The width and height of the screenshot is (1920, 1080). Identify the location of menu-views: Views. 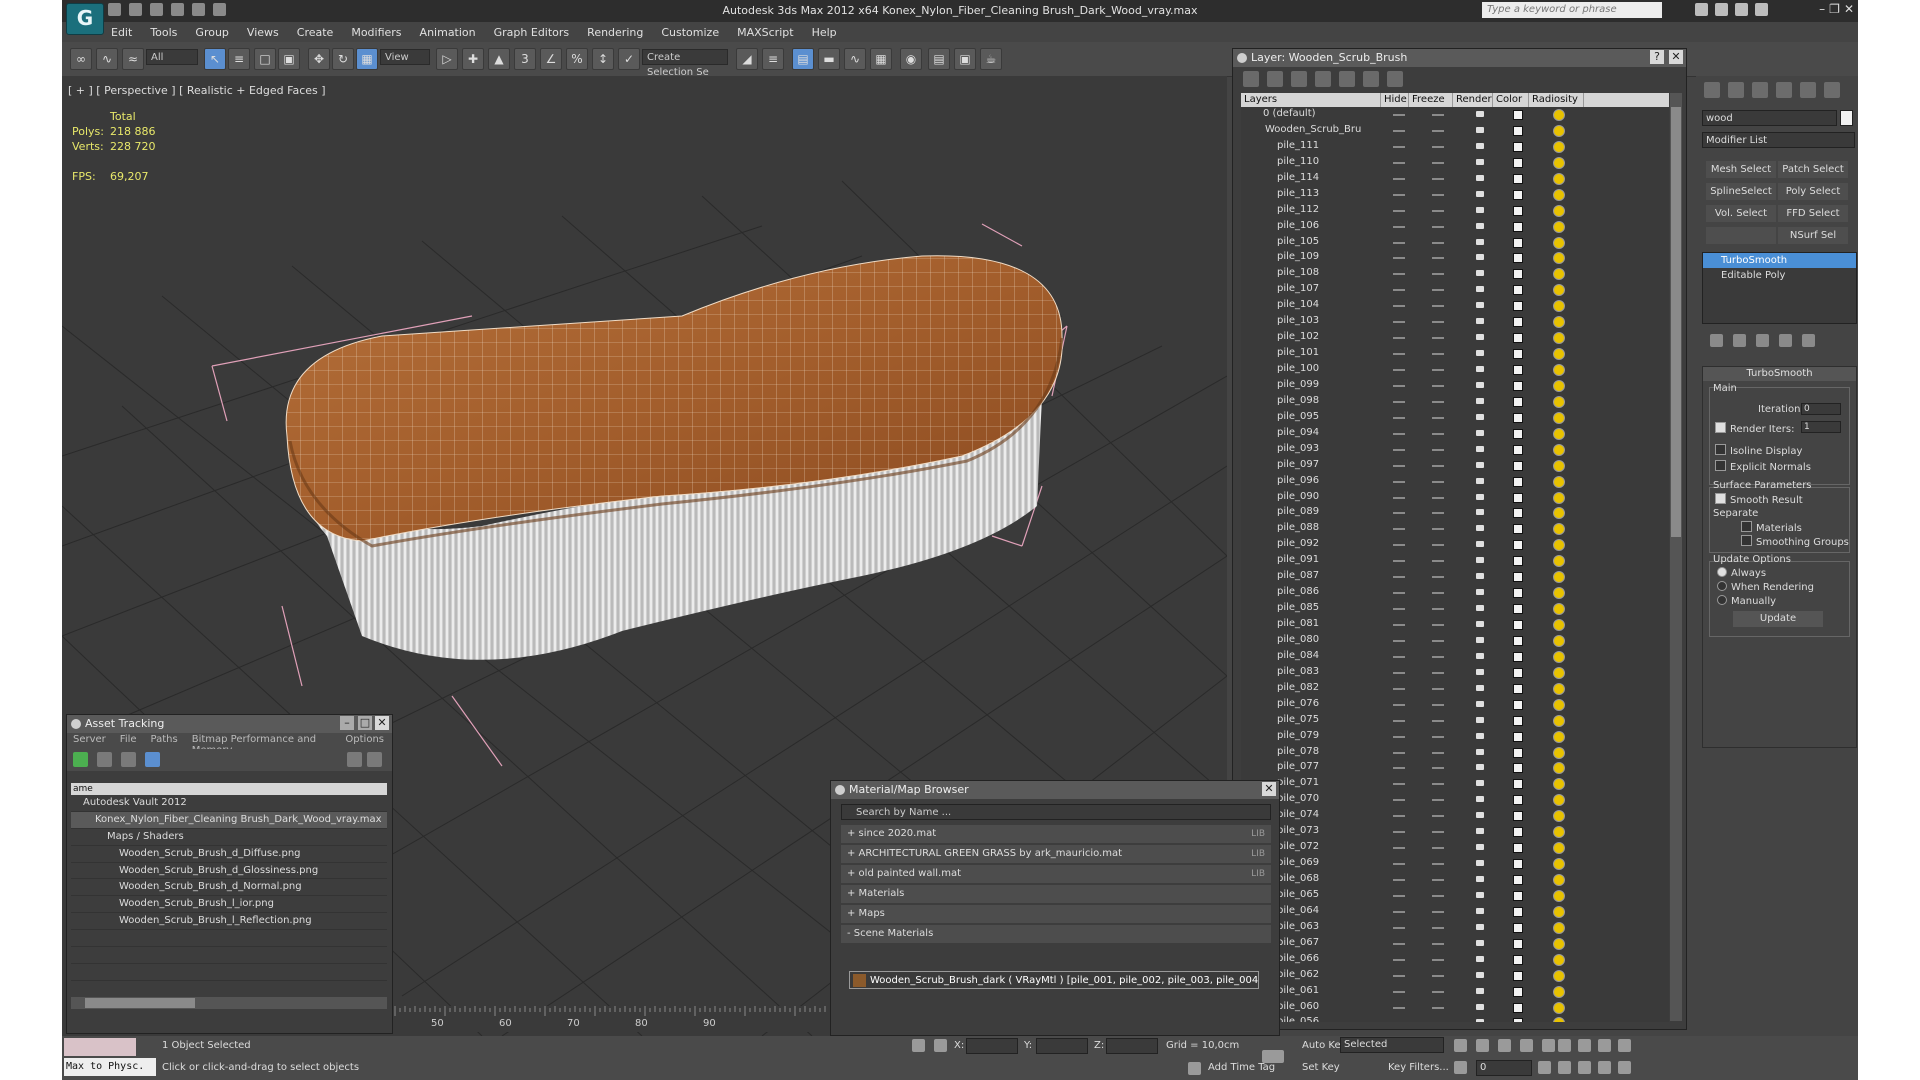
(263, 32).